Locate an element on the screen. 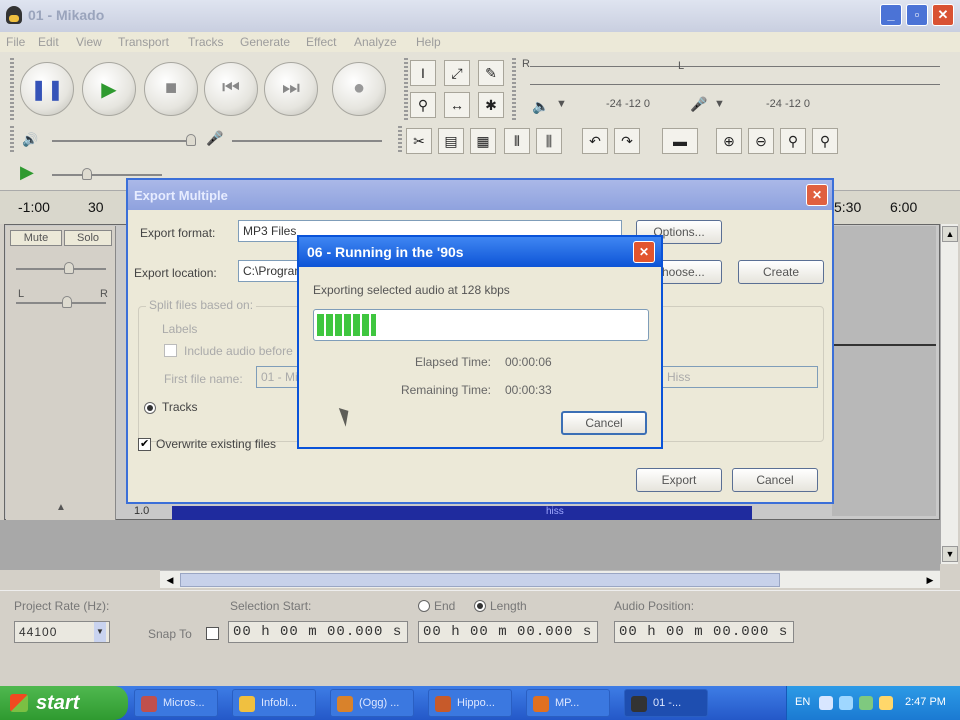 The width and height of the screenshot is (960, 720). scroll-down-icon: ▼ is located at coordinates (950, 554).